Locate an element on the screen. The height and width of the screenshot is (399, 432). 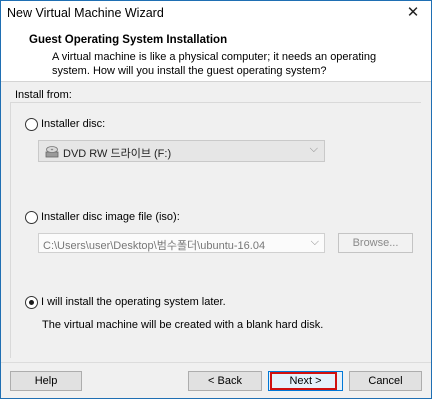
help-button: Help is located at coordinates (46, 381).